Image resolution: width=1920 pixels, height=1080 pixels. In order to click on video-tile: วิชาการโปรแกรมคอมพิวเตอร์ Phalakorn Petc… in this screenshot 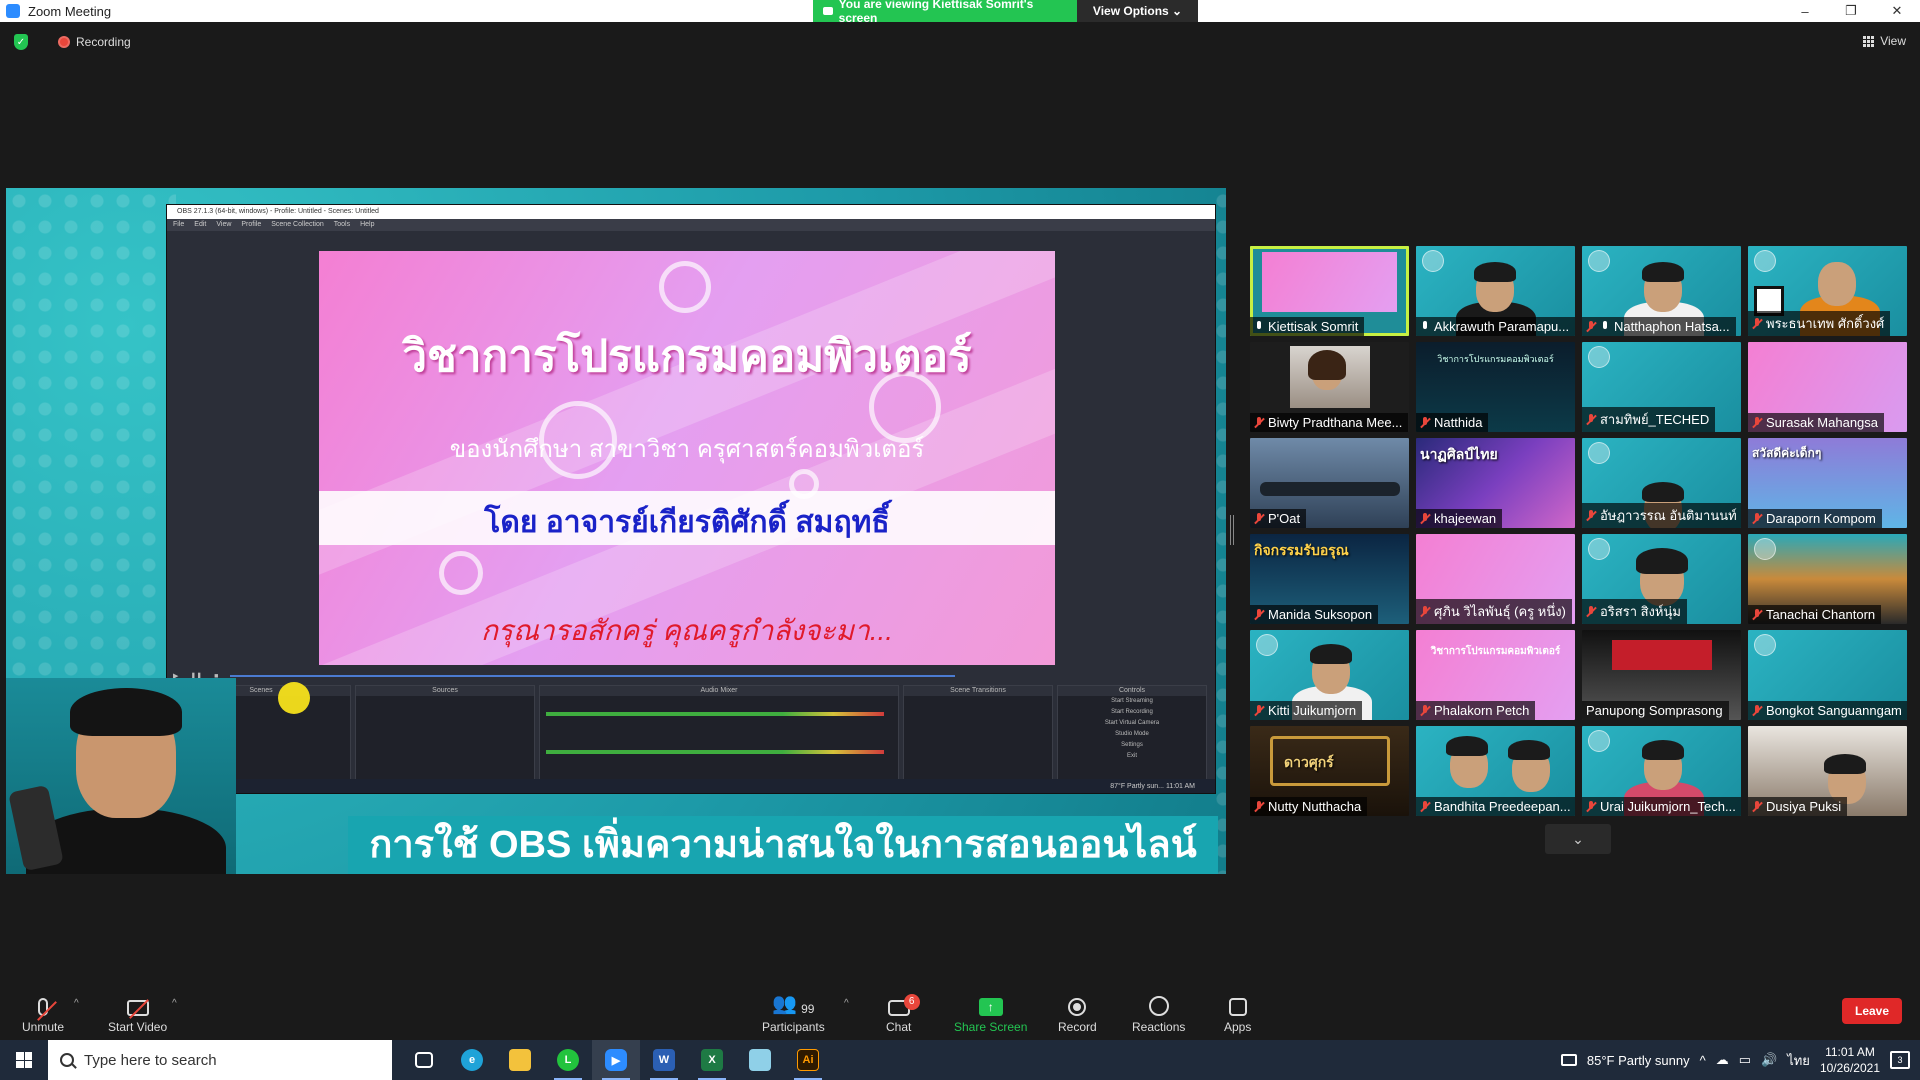, I will do `click(1495, 675)`.